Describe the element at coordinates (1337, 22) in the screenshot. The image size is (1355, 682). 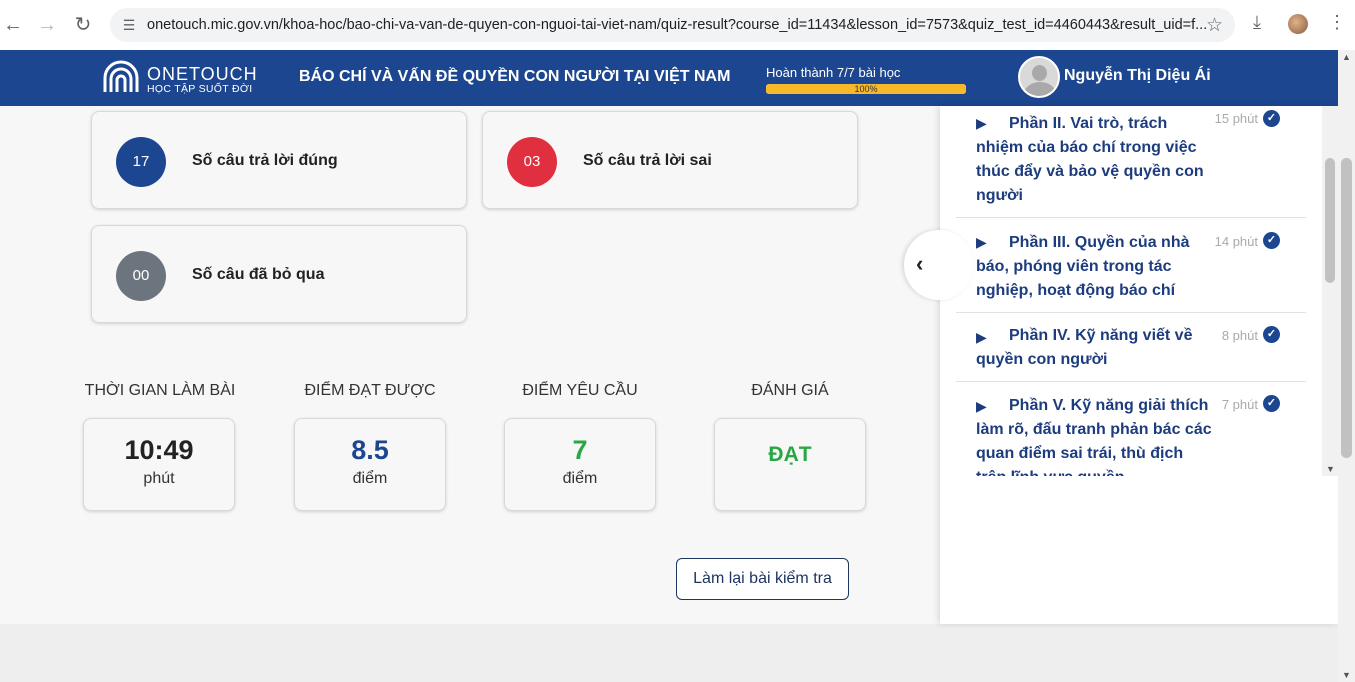
I see `menu-dots-icon: ⋮` at that location.